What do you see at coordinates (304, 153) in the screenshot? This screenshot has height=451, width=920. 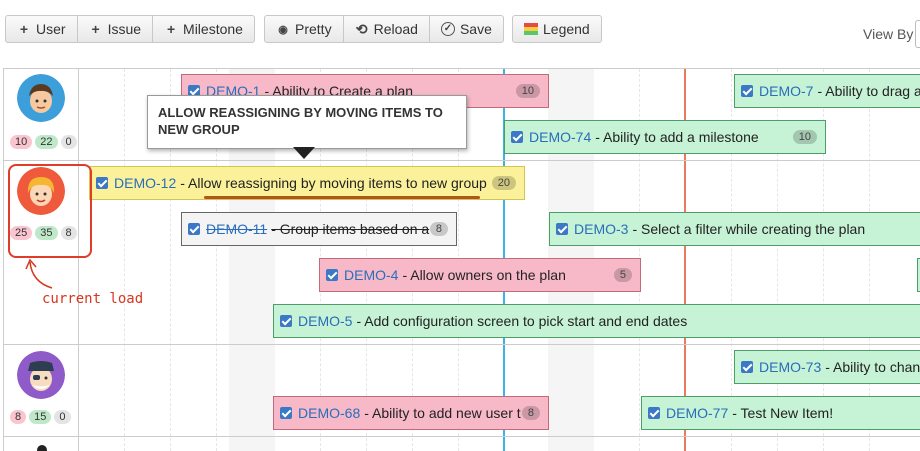 I see `tooltip-arrow` at bounding box center [304, 153].